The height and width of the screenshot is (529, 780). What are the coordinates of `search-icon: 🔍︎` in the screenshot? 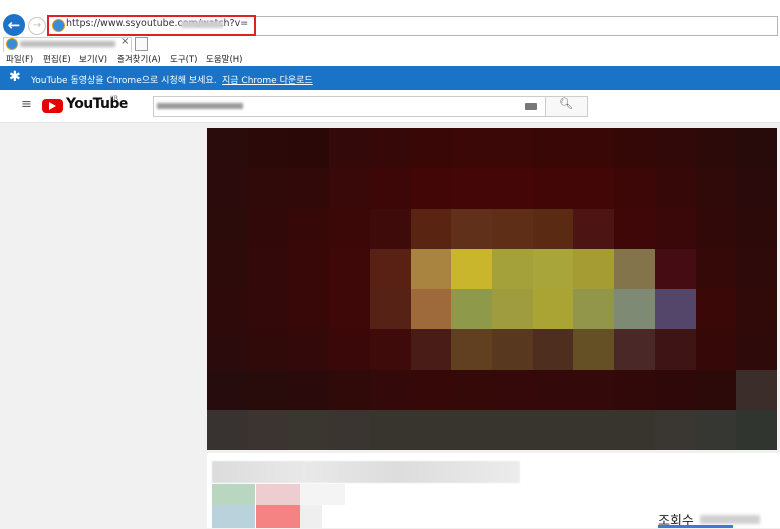 It's located at (566, 103).